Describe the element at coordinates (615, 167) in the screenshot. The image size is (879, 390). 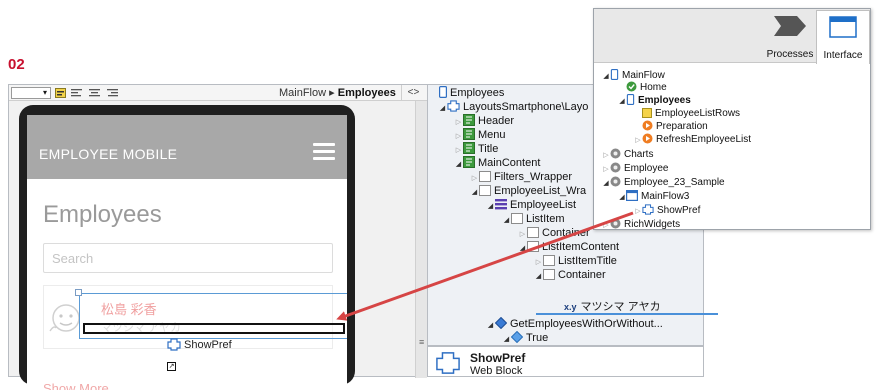
I see `module-icon` at that location.